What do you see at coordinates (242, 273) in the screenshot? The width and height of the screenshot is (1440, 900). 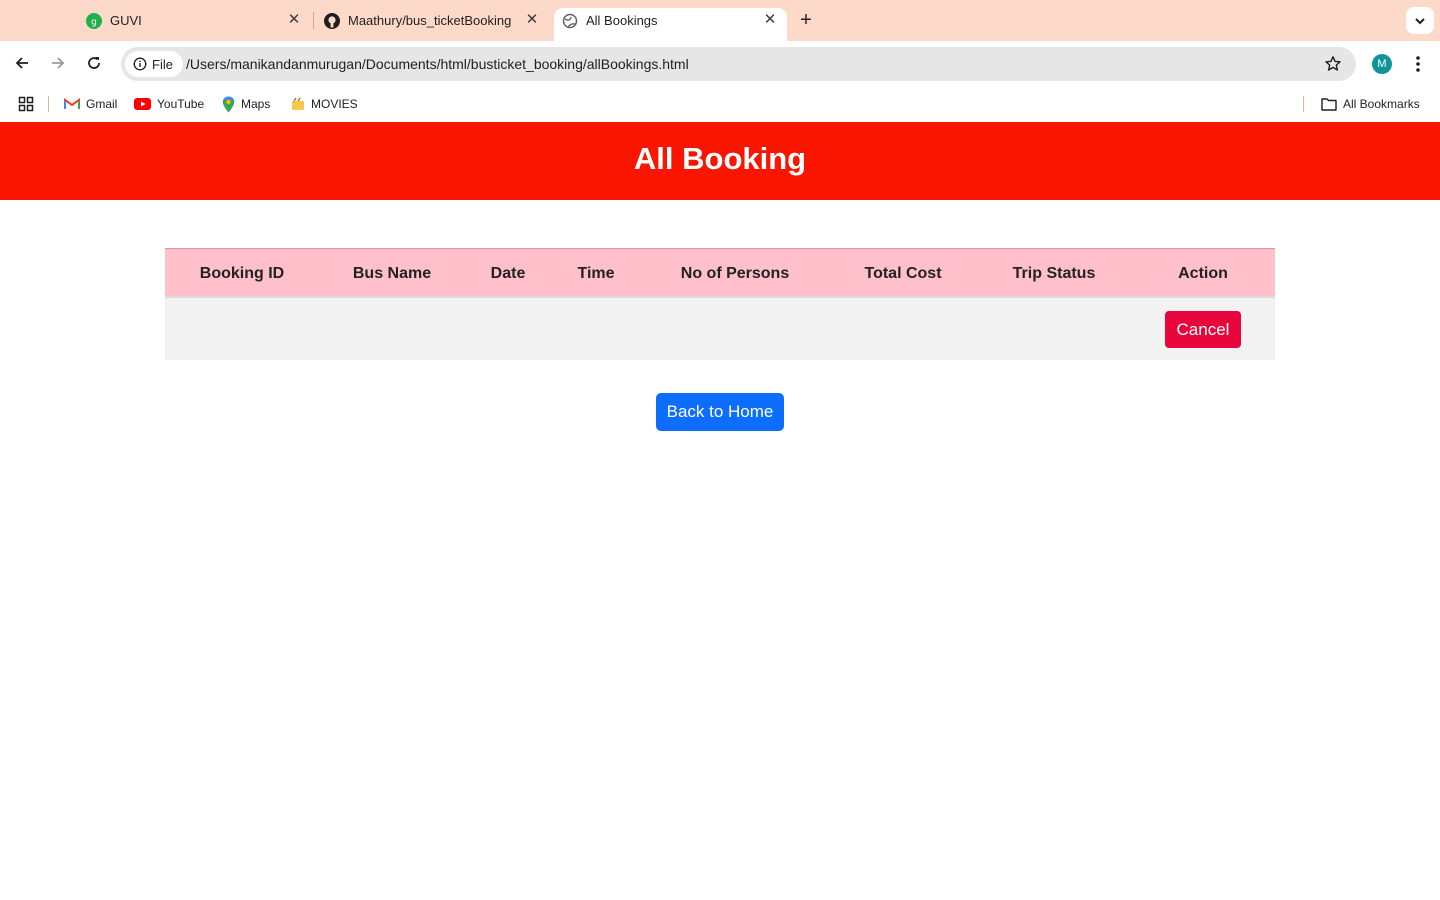 I see `column-header-booking-id: Booking ID` at bounding box center [242, 273].